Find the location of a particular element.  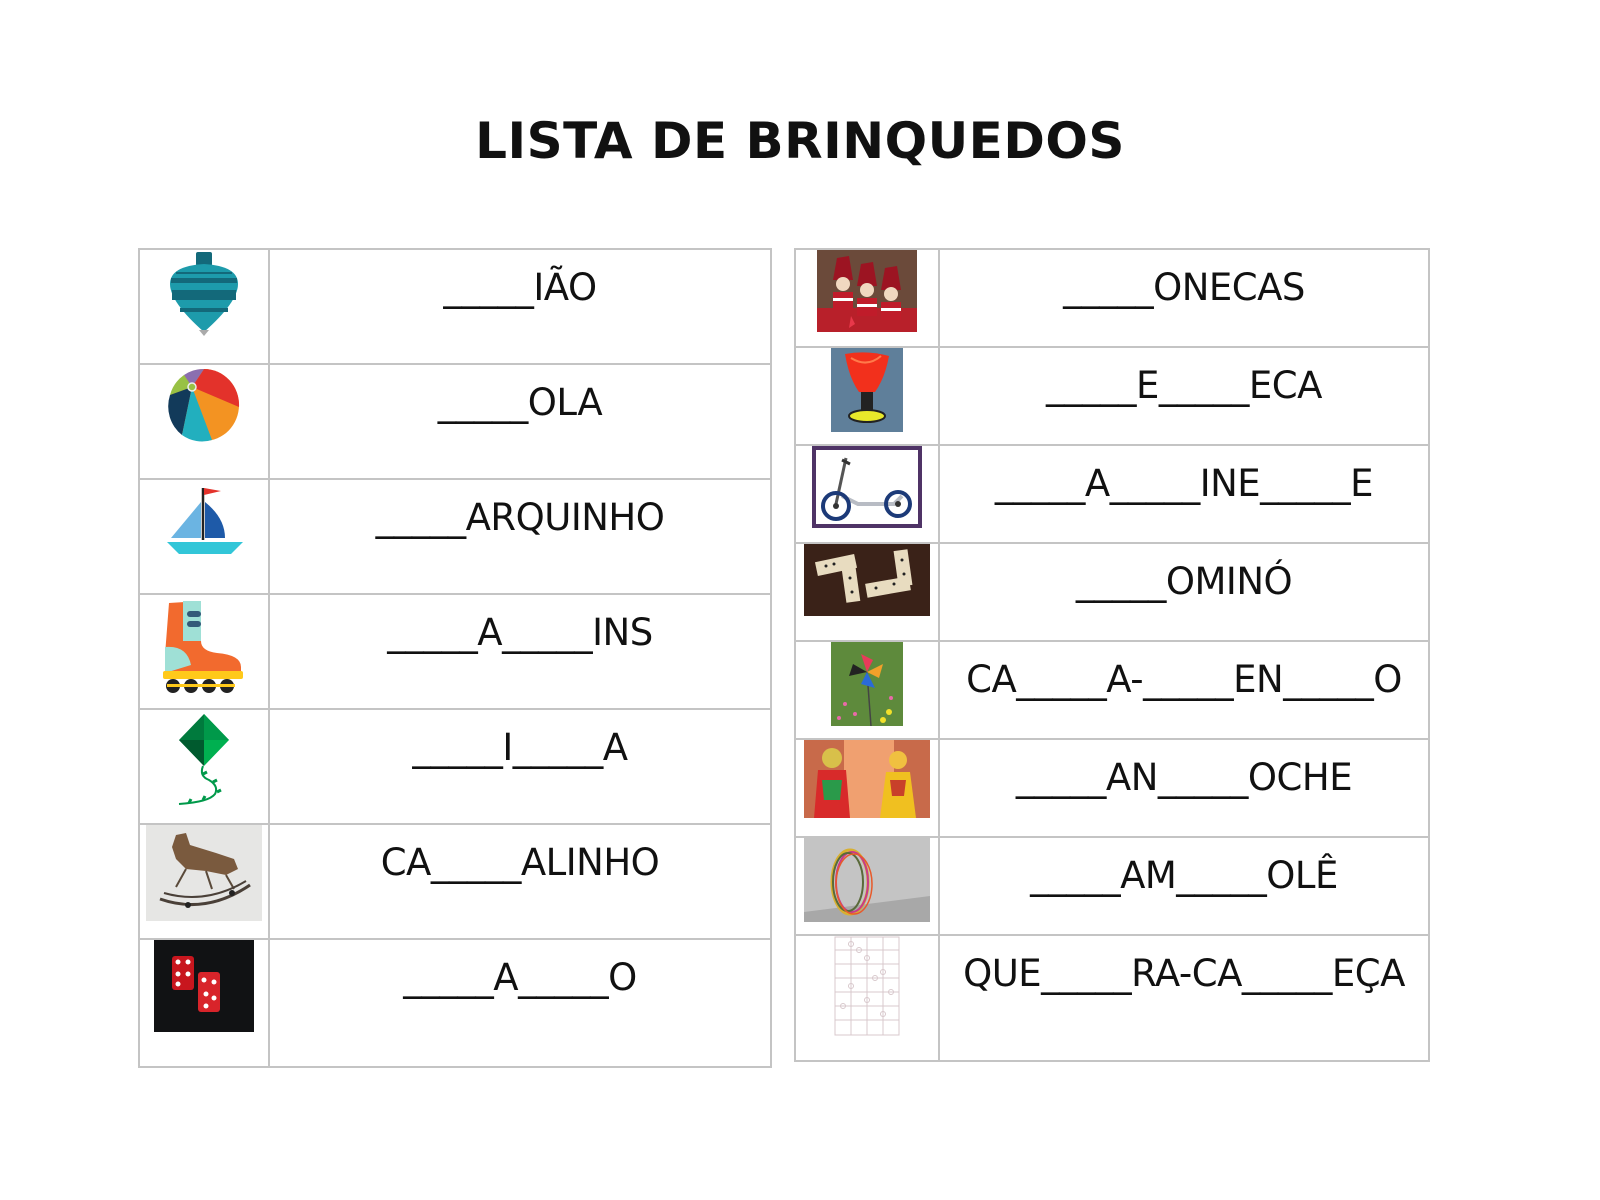

word-cell: _____AM_____OLÊ is located at coordinates (1184, 886).